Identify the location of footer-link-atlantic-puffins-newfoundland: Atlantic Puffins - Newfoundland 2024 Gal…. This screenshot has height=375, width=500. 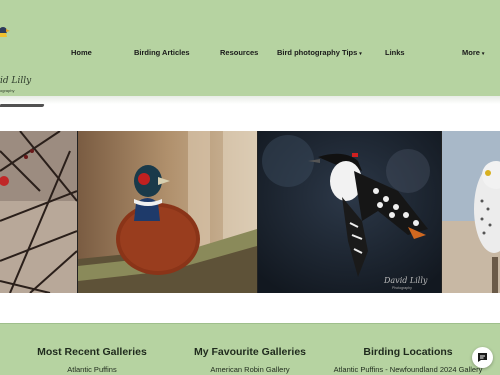
(408, 369).